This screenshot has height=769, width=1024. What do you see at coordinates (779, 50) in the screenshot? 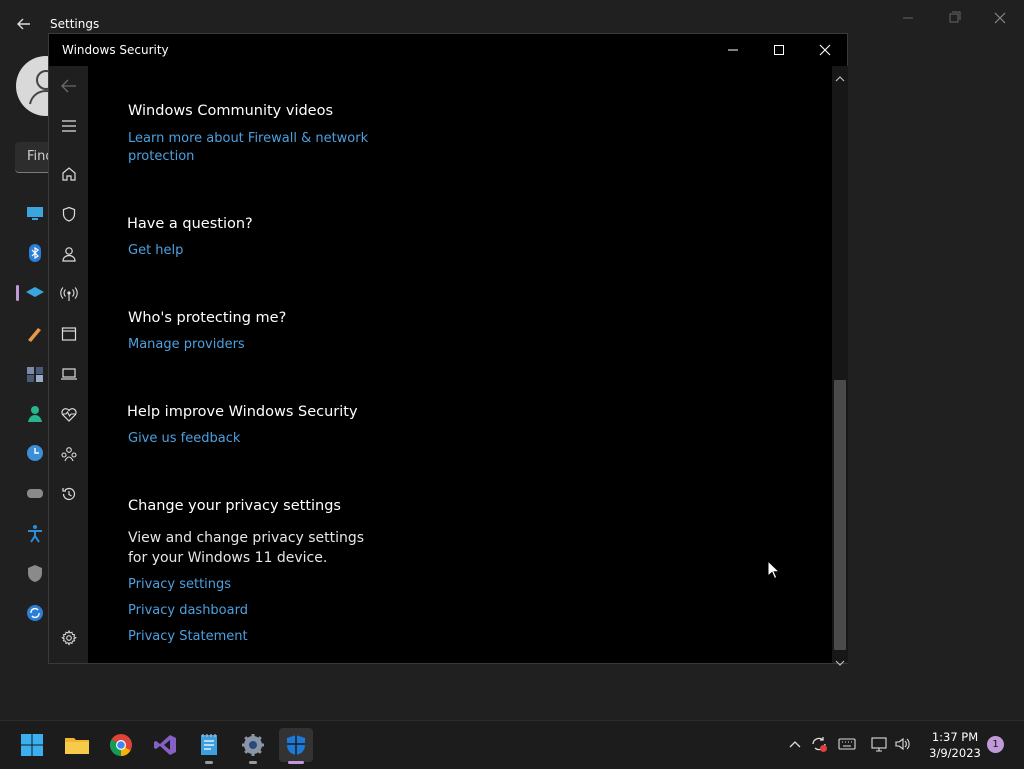
I see `maximize-button` at bounding box center [779, 50].